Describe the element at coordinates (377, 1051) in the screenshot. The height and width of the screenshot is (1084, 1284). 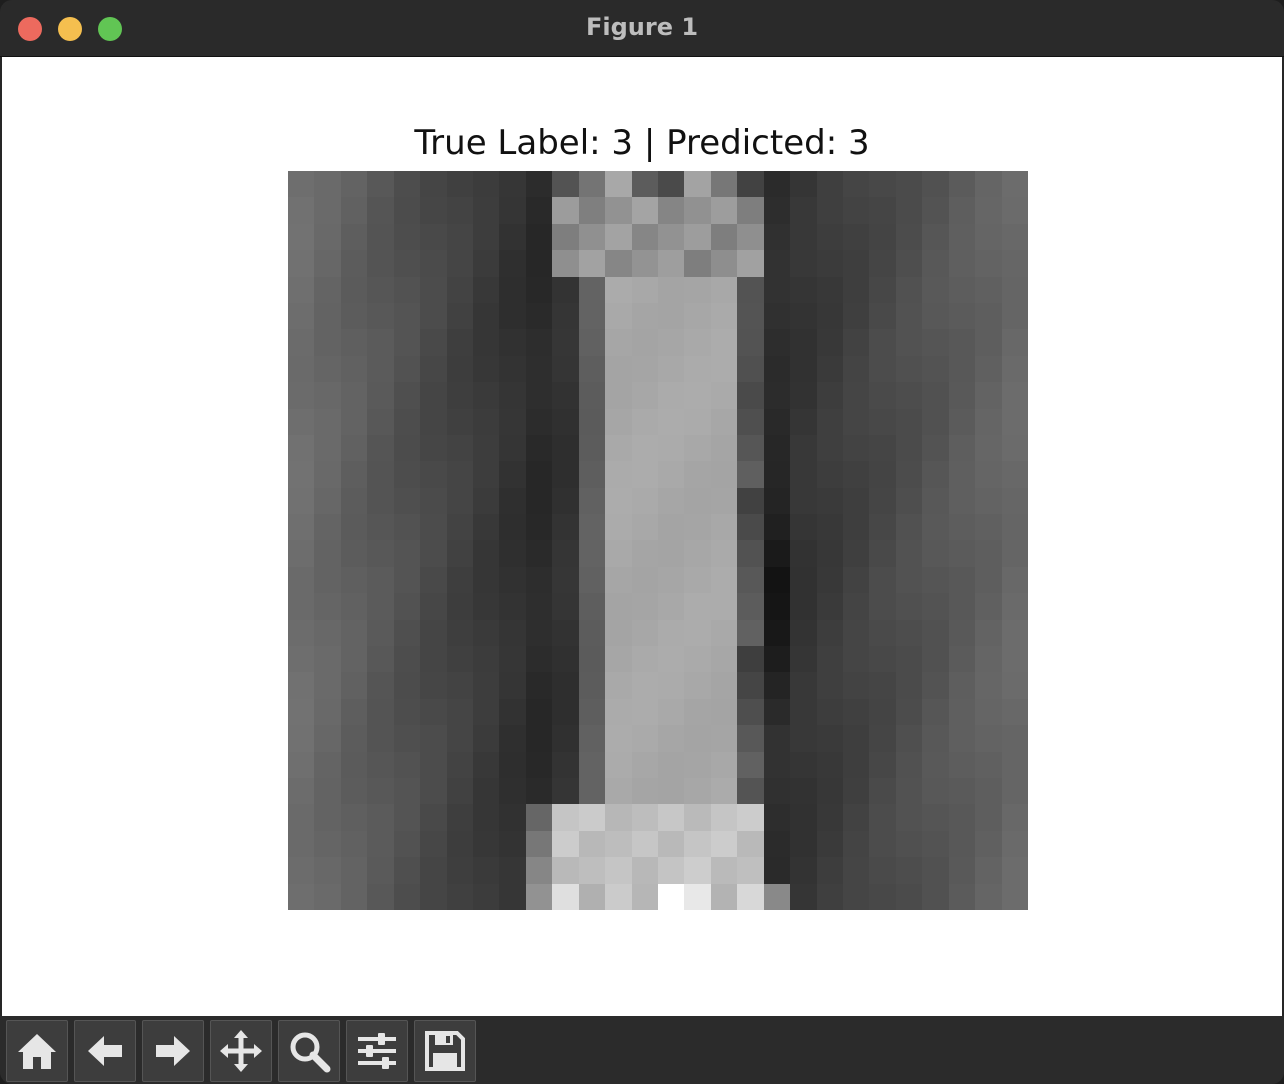
I see `configure-subplots-button` at that location.